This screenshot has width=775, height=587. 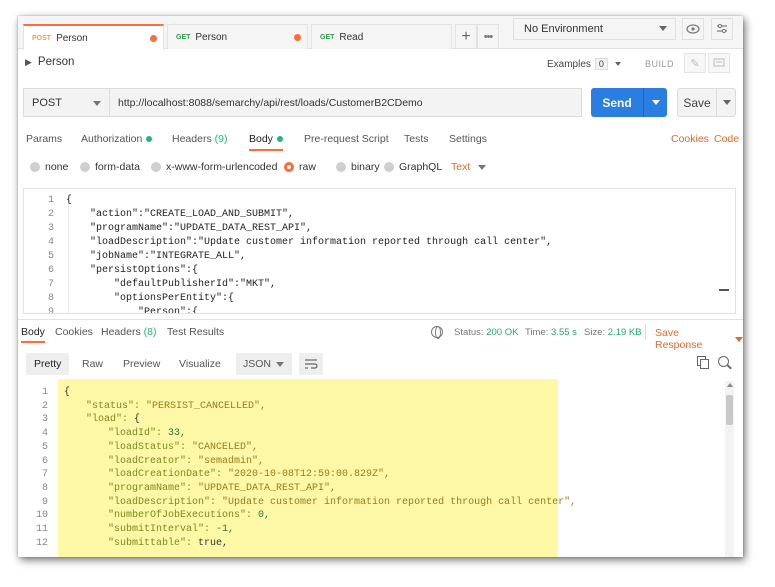 I want to click on json-value: {, so click(x=67, y=392).